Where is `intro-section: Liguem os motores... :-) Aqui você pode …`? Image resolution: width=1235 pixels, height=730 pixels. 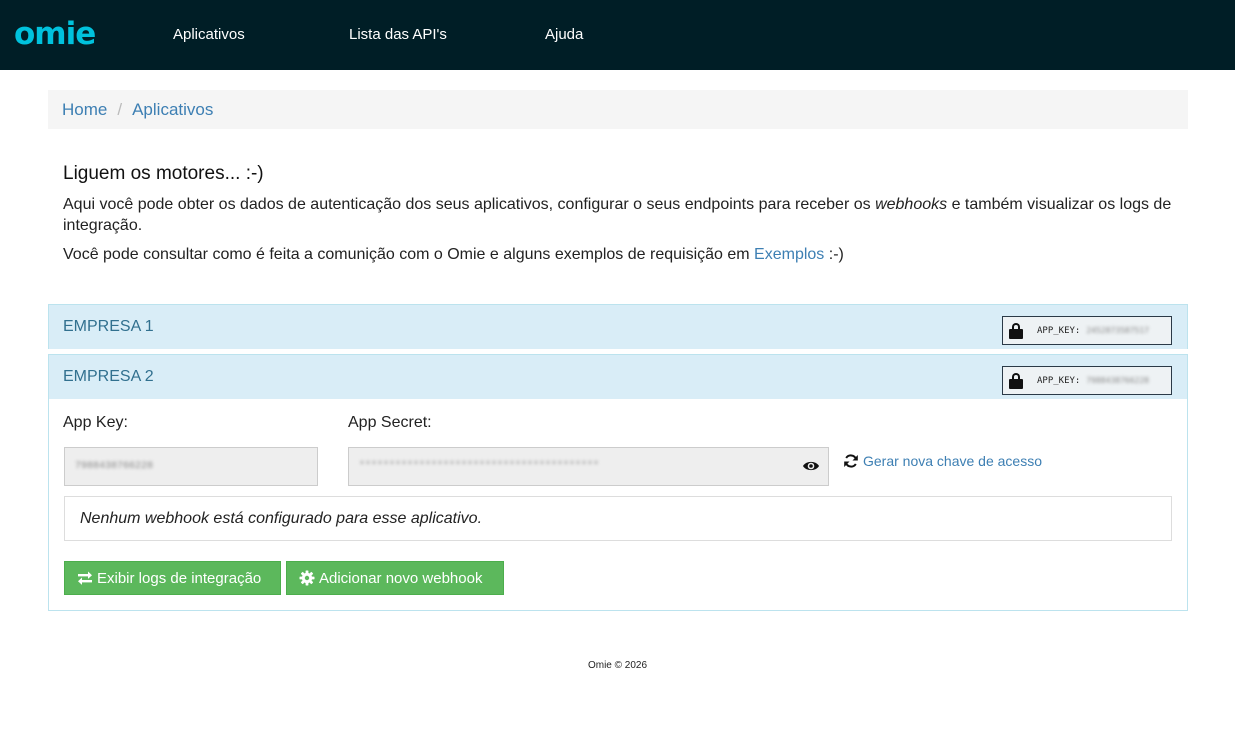
intro-section: Liguem os motores... :-) Aqui você pode … is located at coordinates (618, 213).